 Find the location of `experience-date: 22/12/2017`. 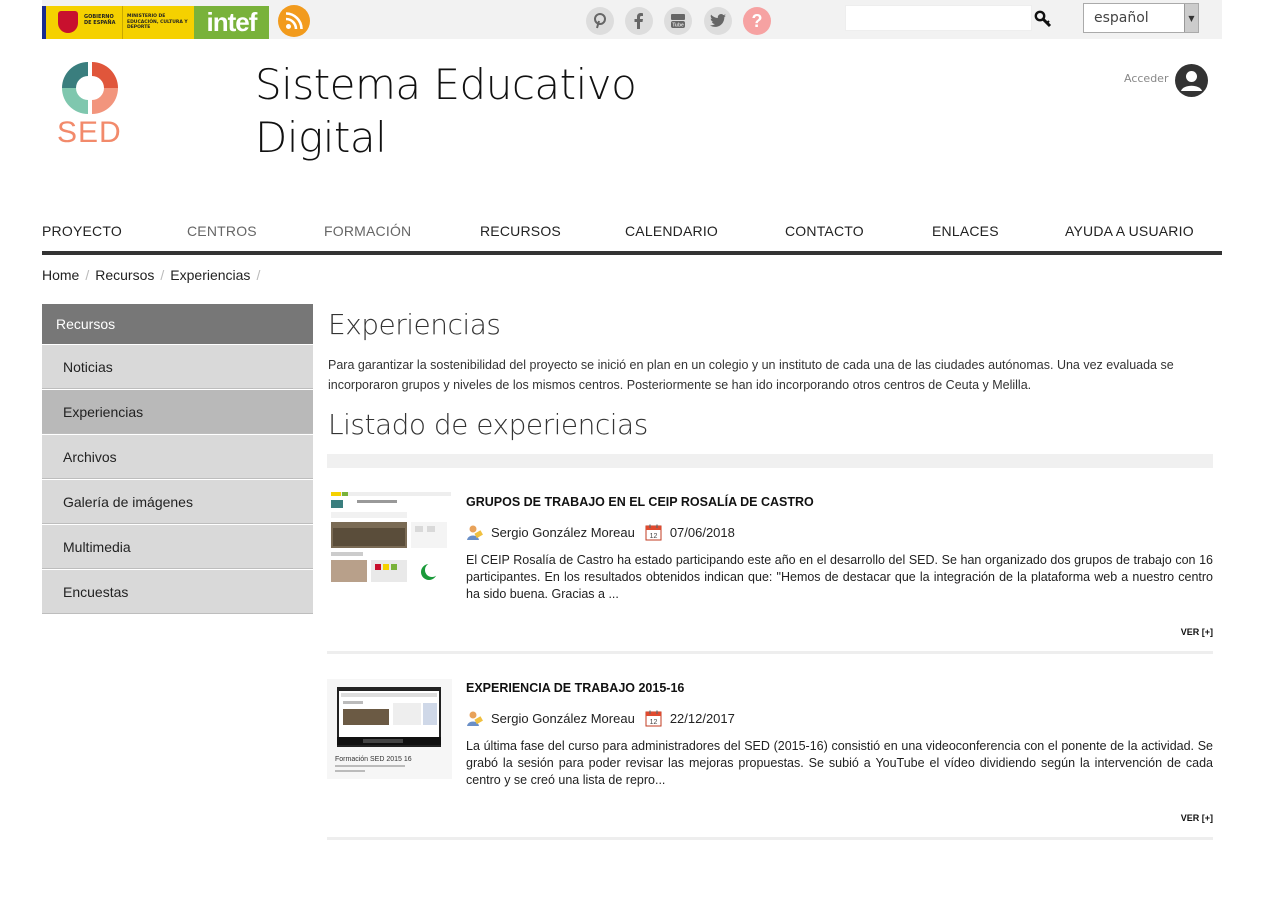

experience-date: 22/12/2017 is located at coordinates (702, 718).